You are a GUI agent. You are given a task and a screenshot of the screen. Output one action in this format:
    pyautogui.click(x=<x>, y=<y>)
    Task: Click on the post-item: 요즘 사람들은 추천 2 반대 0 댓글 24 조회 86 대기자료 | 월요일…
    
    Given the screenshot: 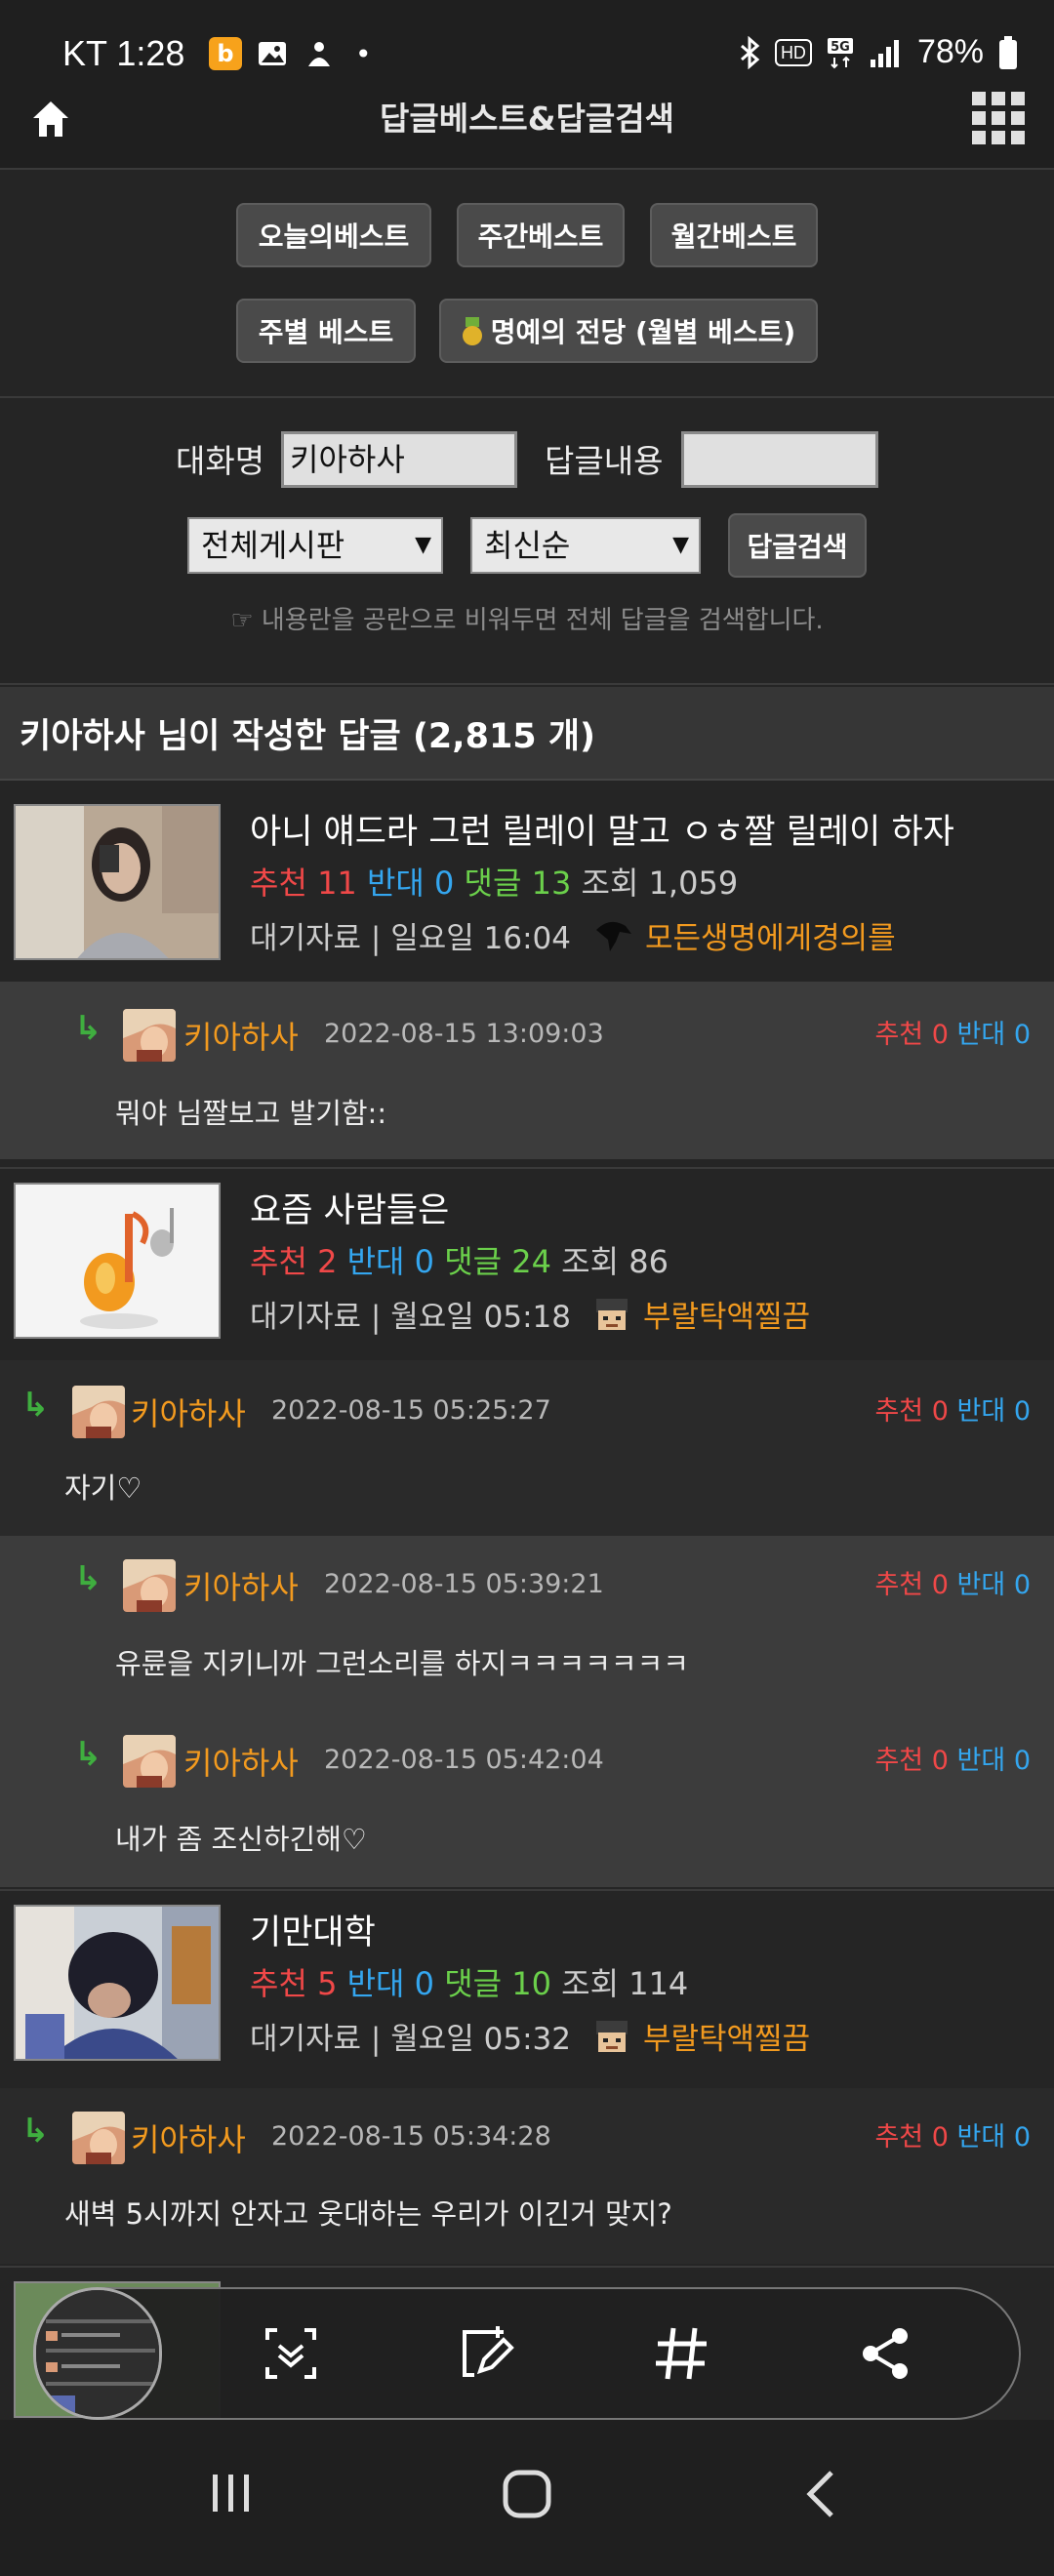 What is the action you would take?
    pyautogui.click(x=527, y=1264)
    